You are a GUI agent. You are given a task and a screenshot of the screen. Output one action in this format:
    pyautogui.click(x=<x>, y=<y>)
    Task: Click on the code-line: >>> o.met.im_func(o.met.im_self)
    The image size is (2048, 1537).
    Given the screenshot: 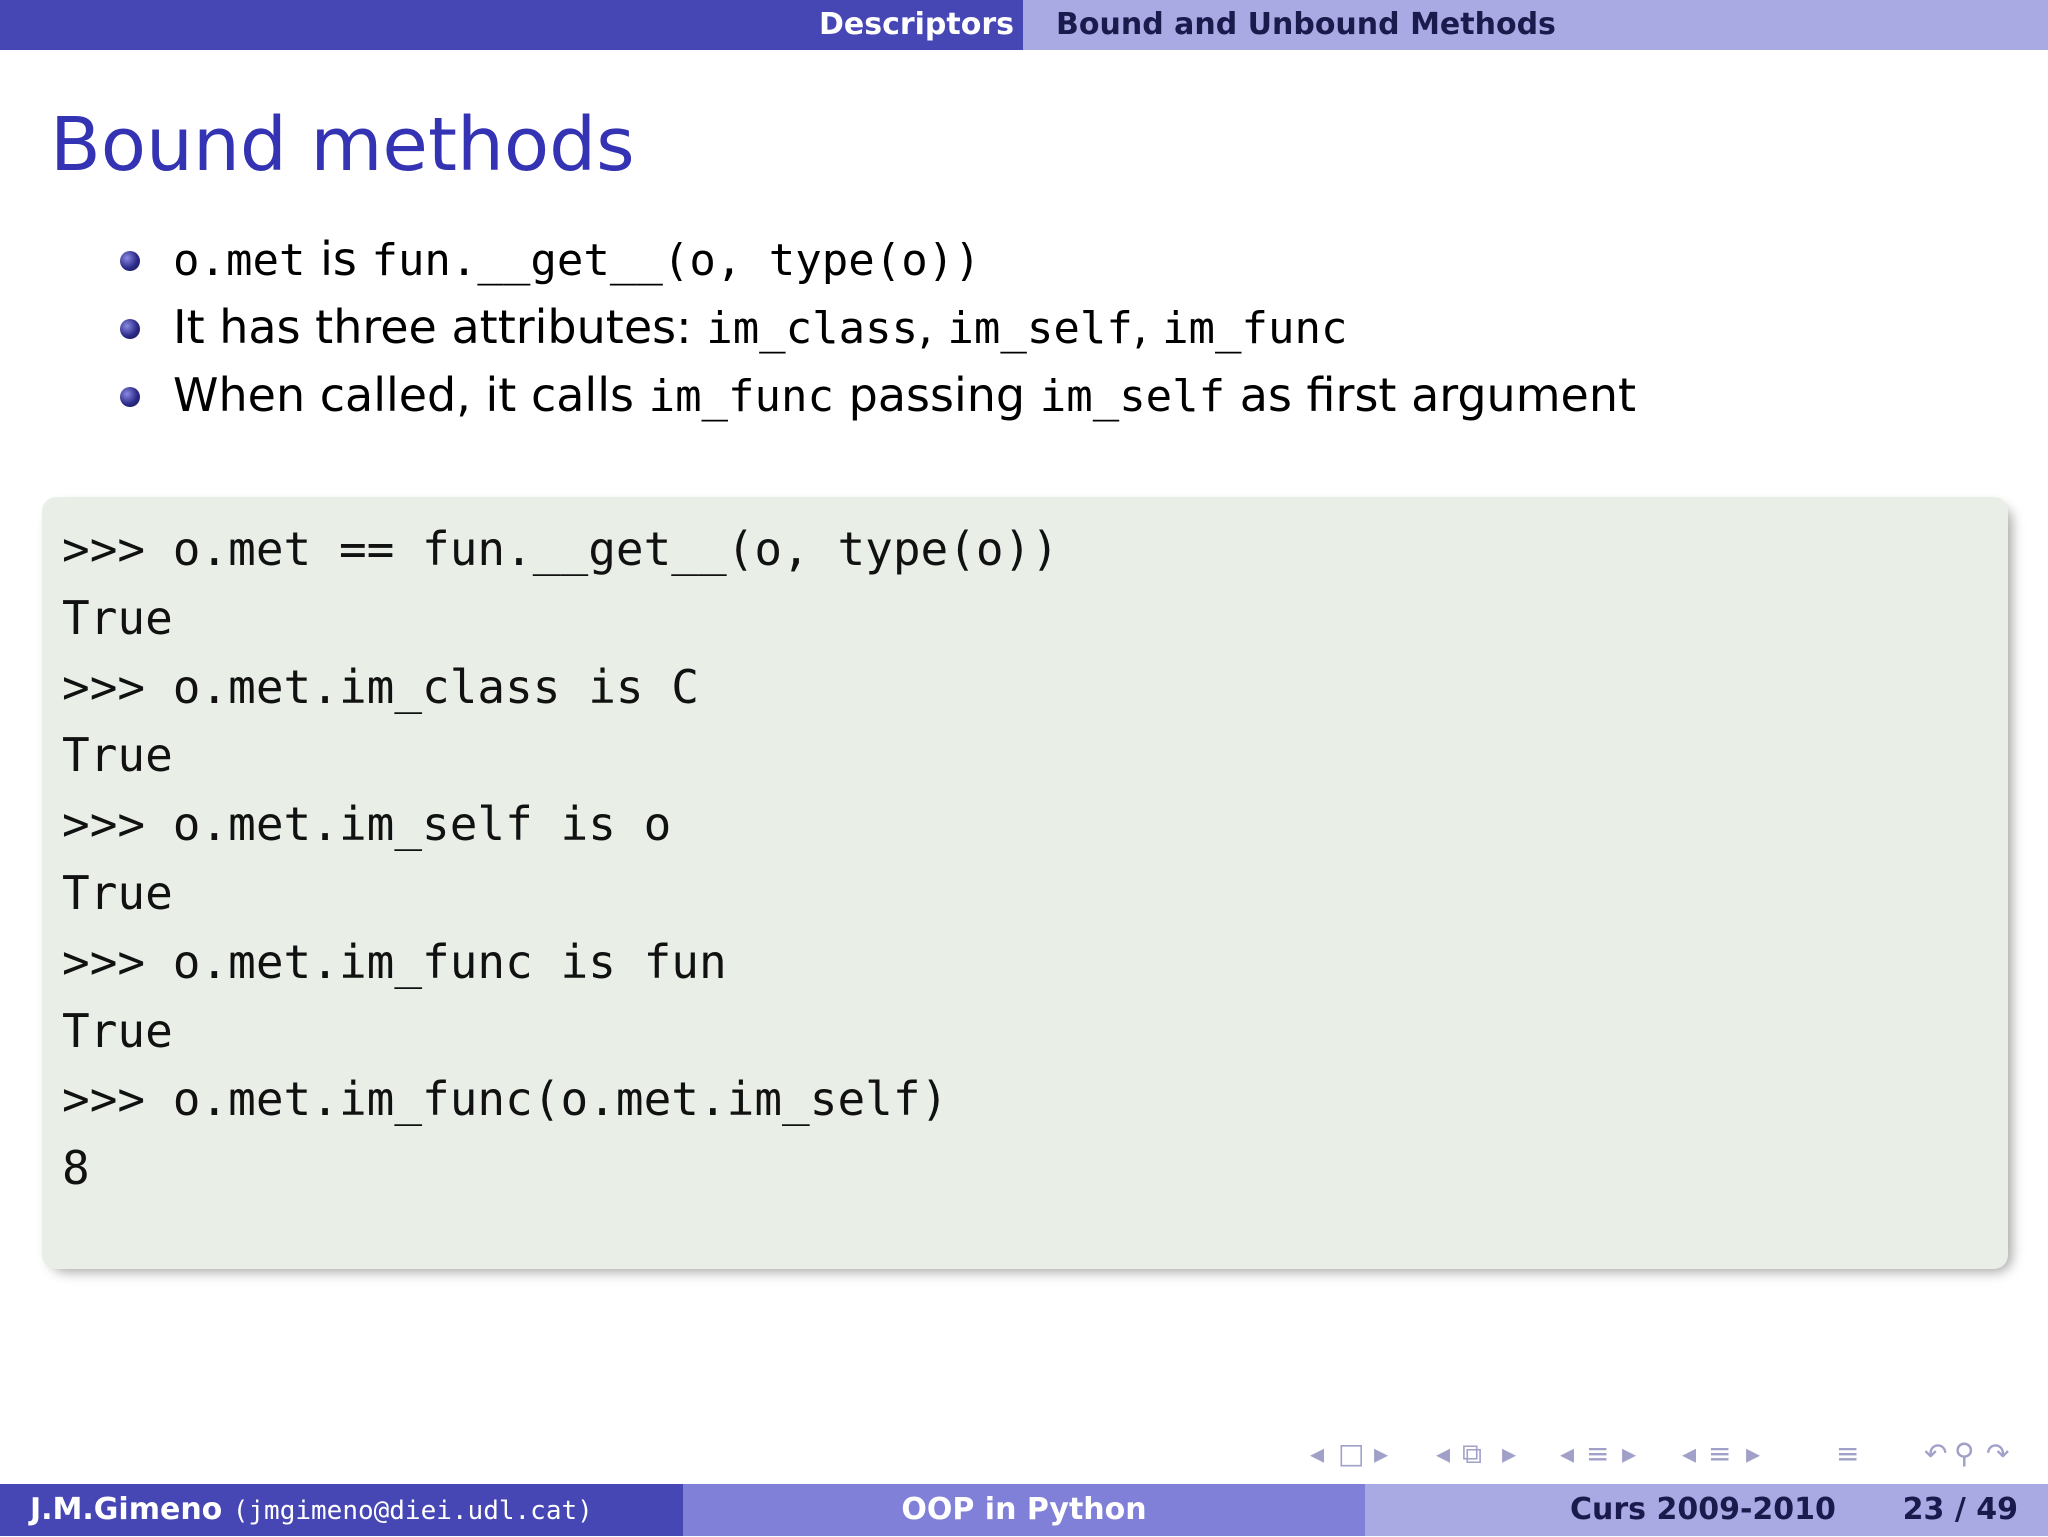 What is the action you would take?
    pyautogui.click(x=505, y=1099)
    